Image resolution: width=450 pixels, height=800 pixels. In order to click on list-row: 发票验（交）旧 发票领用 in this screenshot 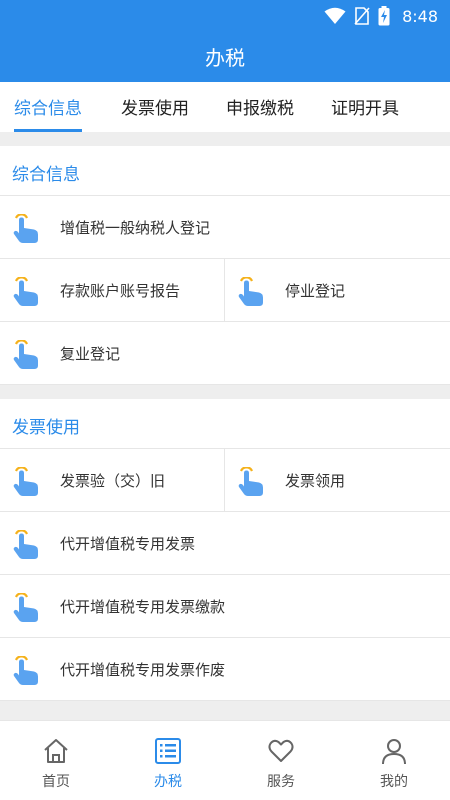, I will do `click(225, 480)`.